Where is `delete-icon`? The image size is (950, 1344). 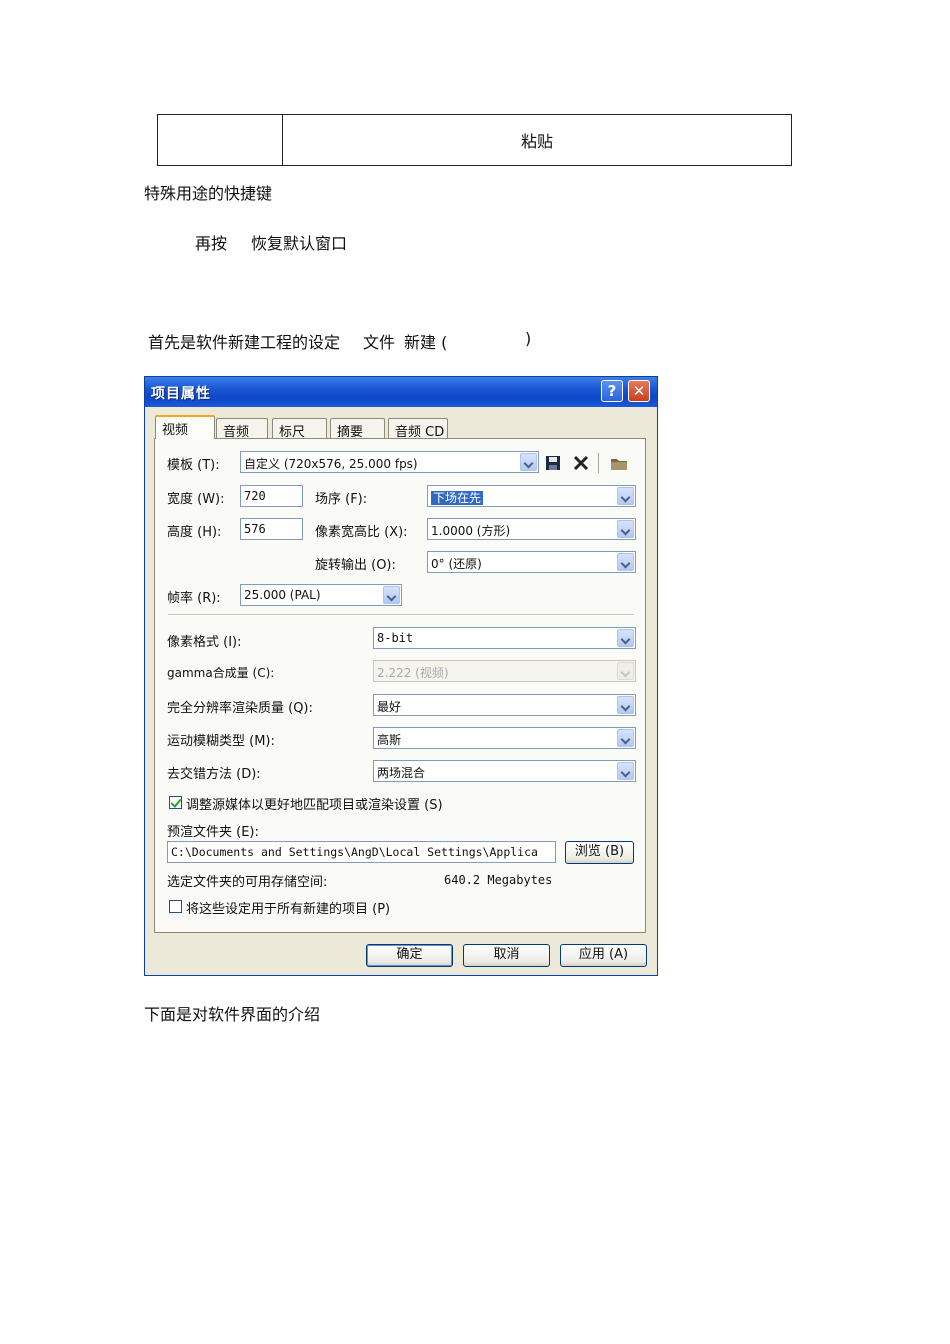 delete-icon is located at coordinates (581, 463).